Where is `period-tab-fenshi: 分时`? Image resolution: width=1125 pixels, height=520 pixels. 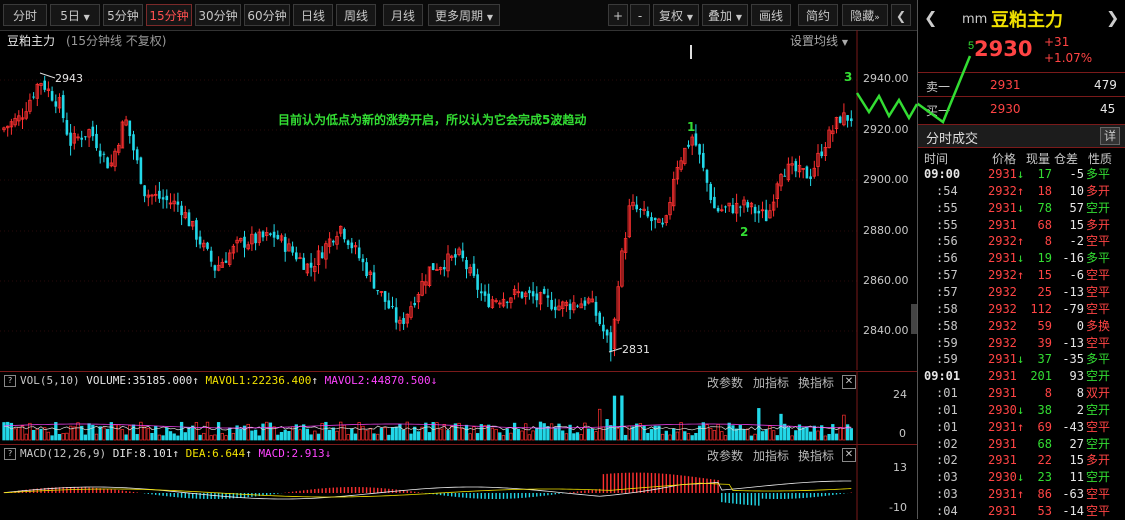
period-tab-fenshi: 分时 is located at coordinates (25, 15).